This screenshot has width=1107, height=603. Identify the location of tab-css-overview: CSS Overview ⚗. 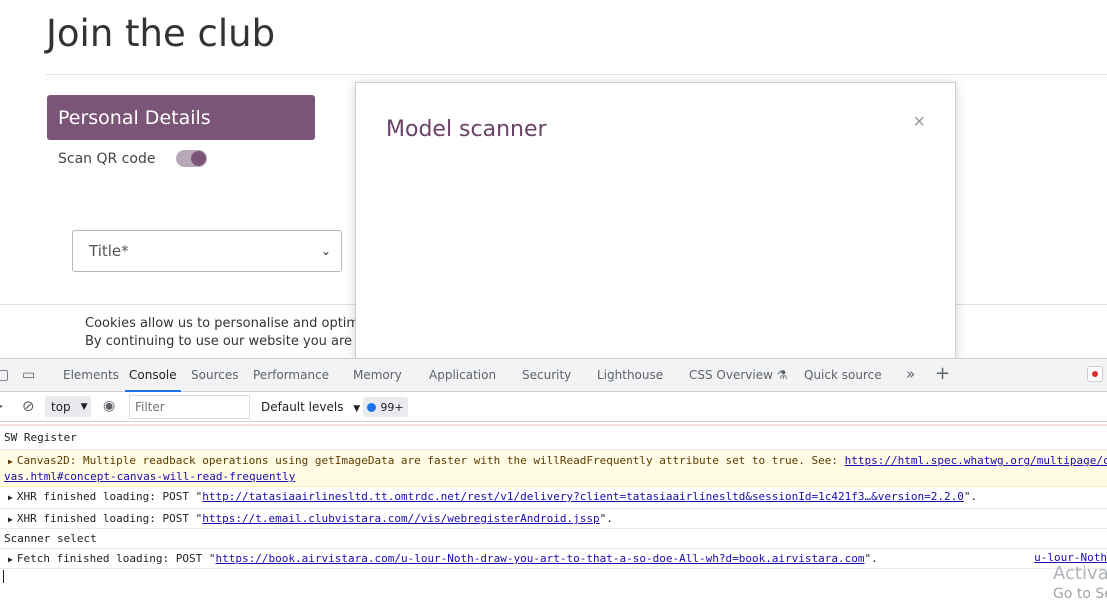
(738, 375).